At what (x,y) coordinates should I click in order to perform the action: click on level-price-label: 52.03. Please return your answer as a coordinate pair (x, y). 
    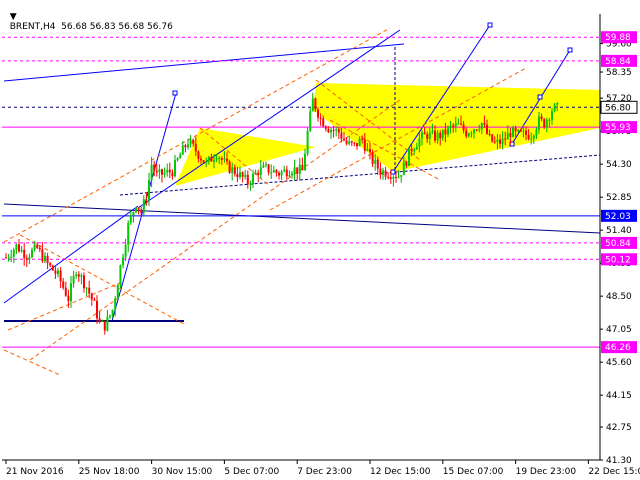
    Looking at the image, I should click on (618, 217).